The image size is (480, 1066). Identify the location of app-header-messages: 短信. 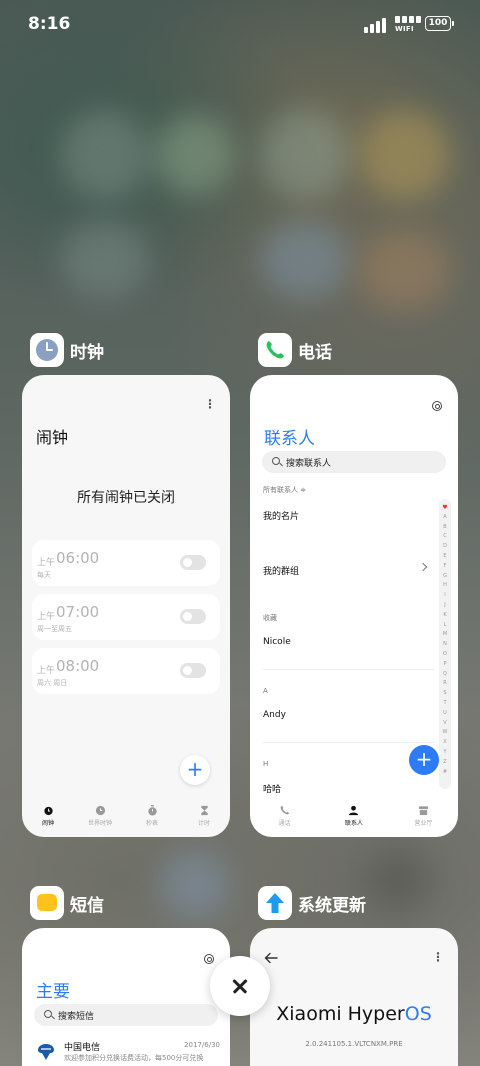
(67, 903).